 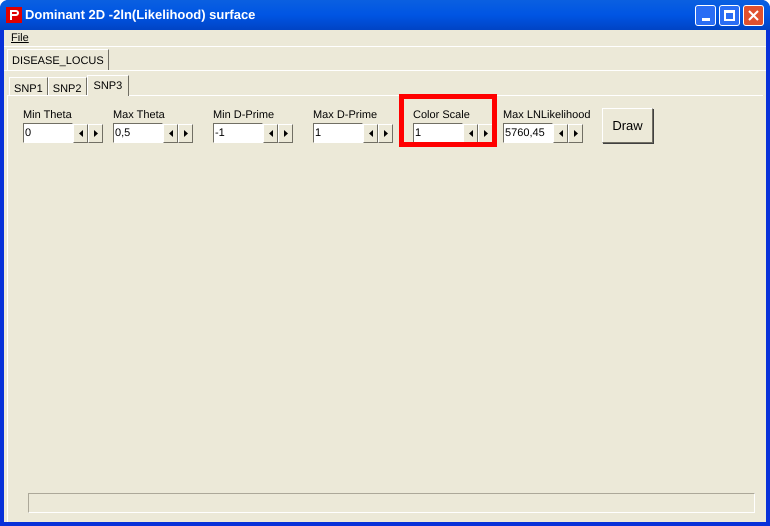 What do you see at coordinates (108, 85) in the screenshot?
I see `tab: SNP3` at bounding box center [108, 85].